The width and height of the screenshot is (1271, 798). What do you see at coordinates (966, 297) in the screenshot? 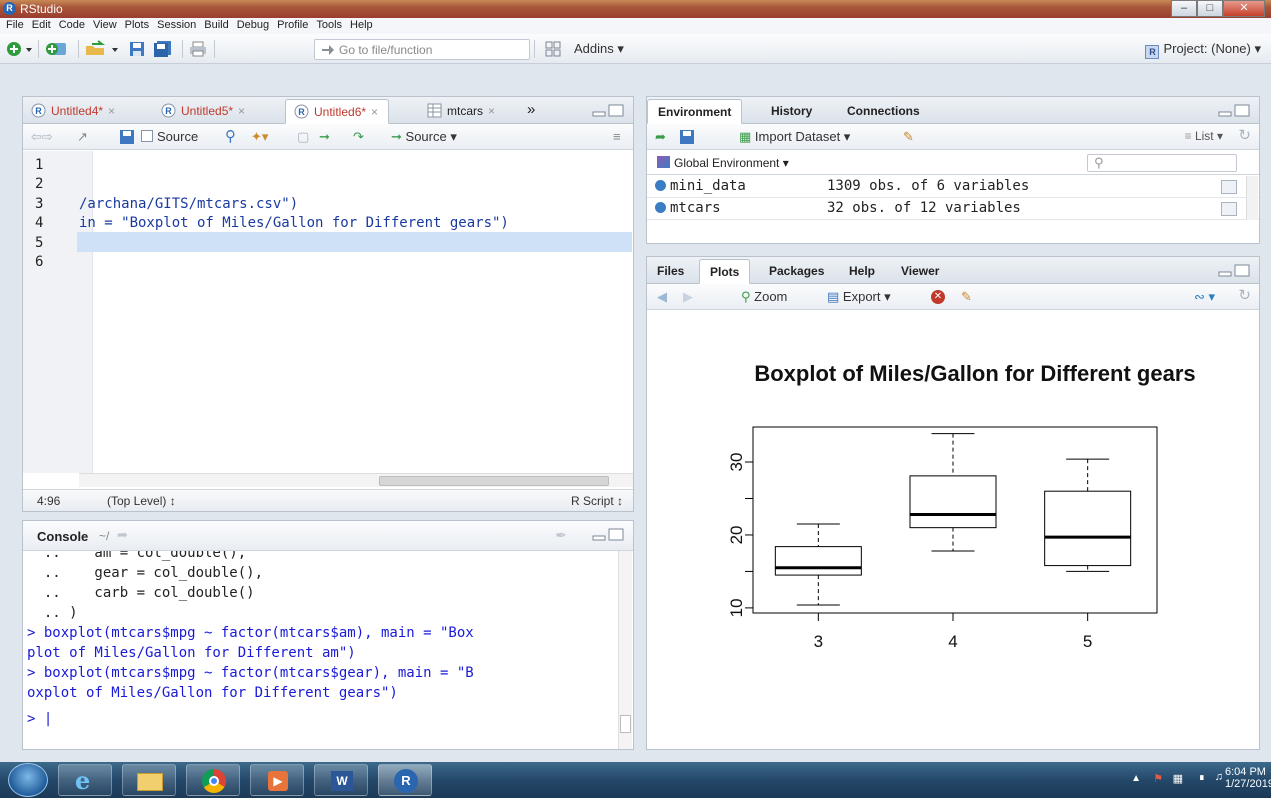
I see `clear-plots-broom-icon: ✎` at bounding box center [966, 297].